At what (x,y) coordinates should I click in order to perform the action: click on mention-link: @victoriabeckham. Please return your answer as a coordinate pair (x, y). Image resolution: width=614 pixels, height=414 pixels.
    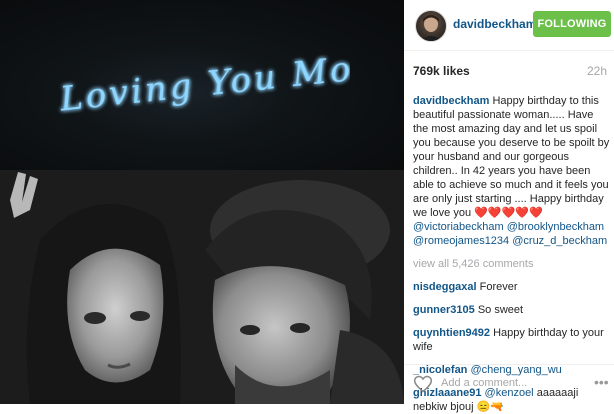
    Looking at the image, I should click on (458, 227).